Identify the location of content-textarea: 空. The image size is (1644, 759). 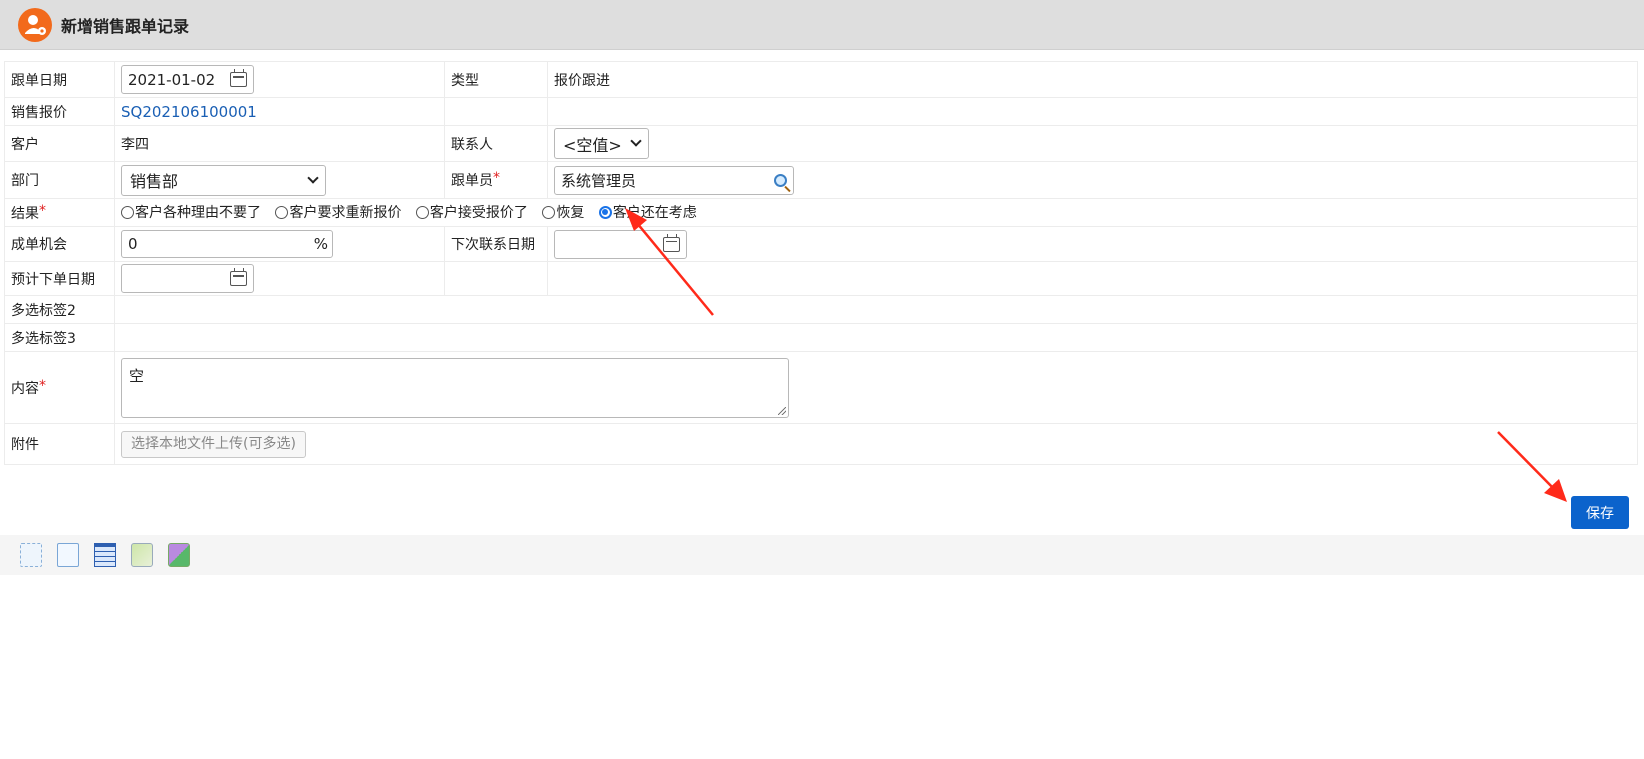
(455, 387).